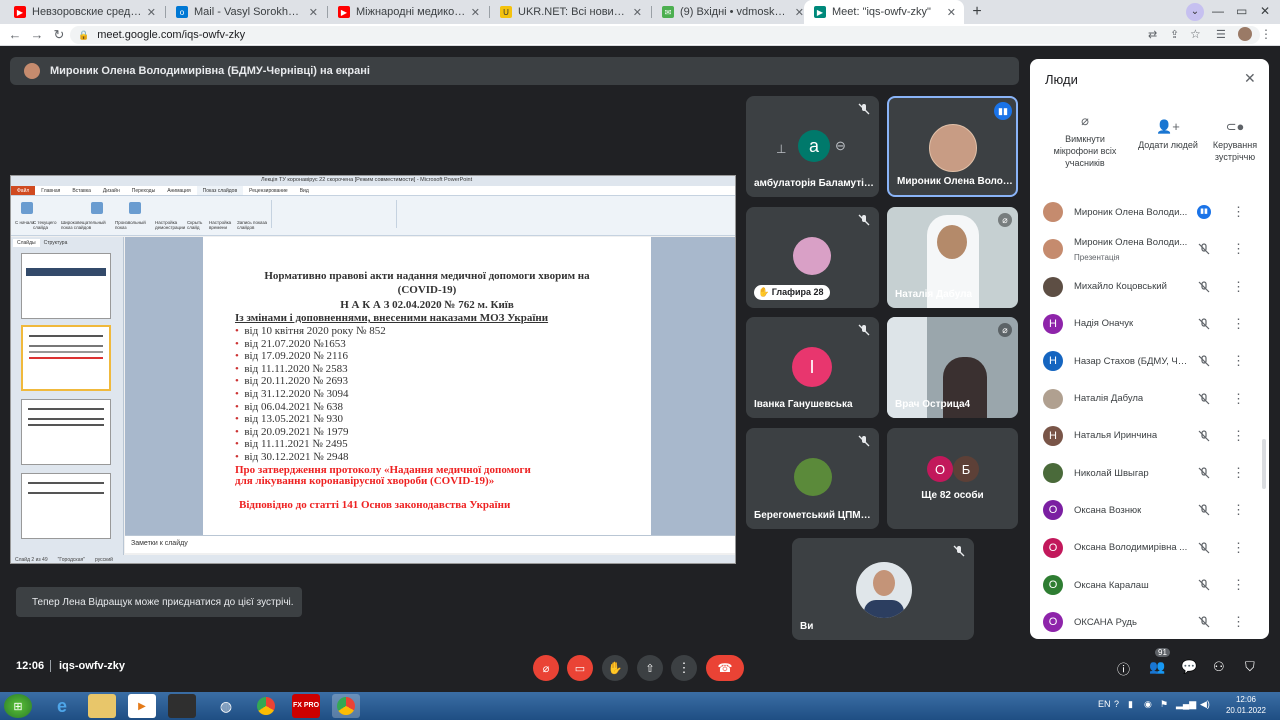 This screenshot has width=1280, height=720. I want to click on ribbon-tab: Файл, so click(23, 190).